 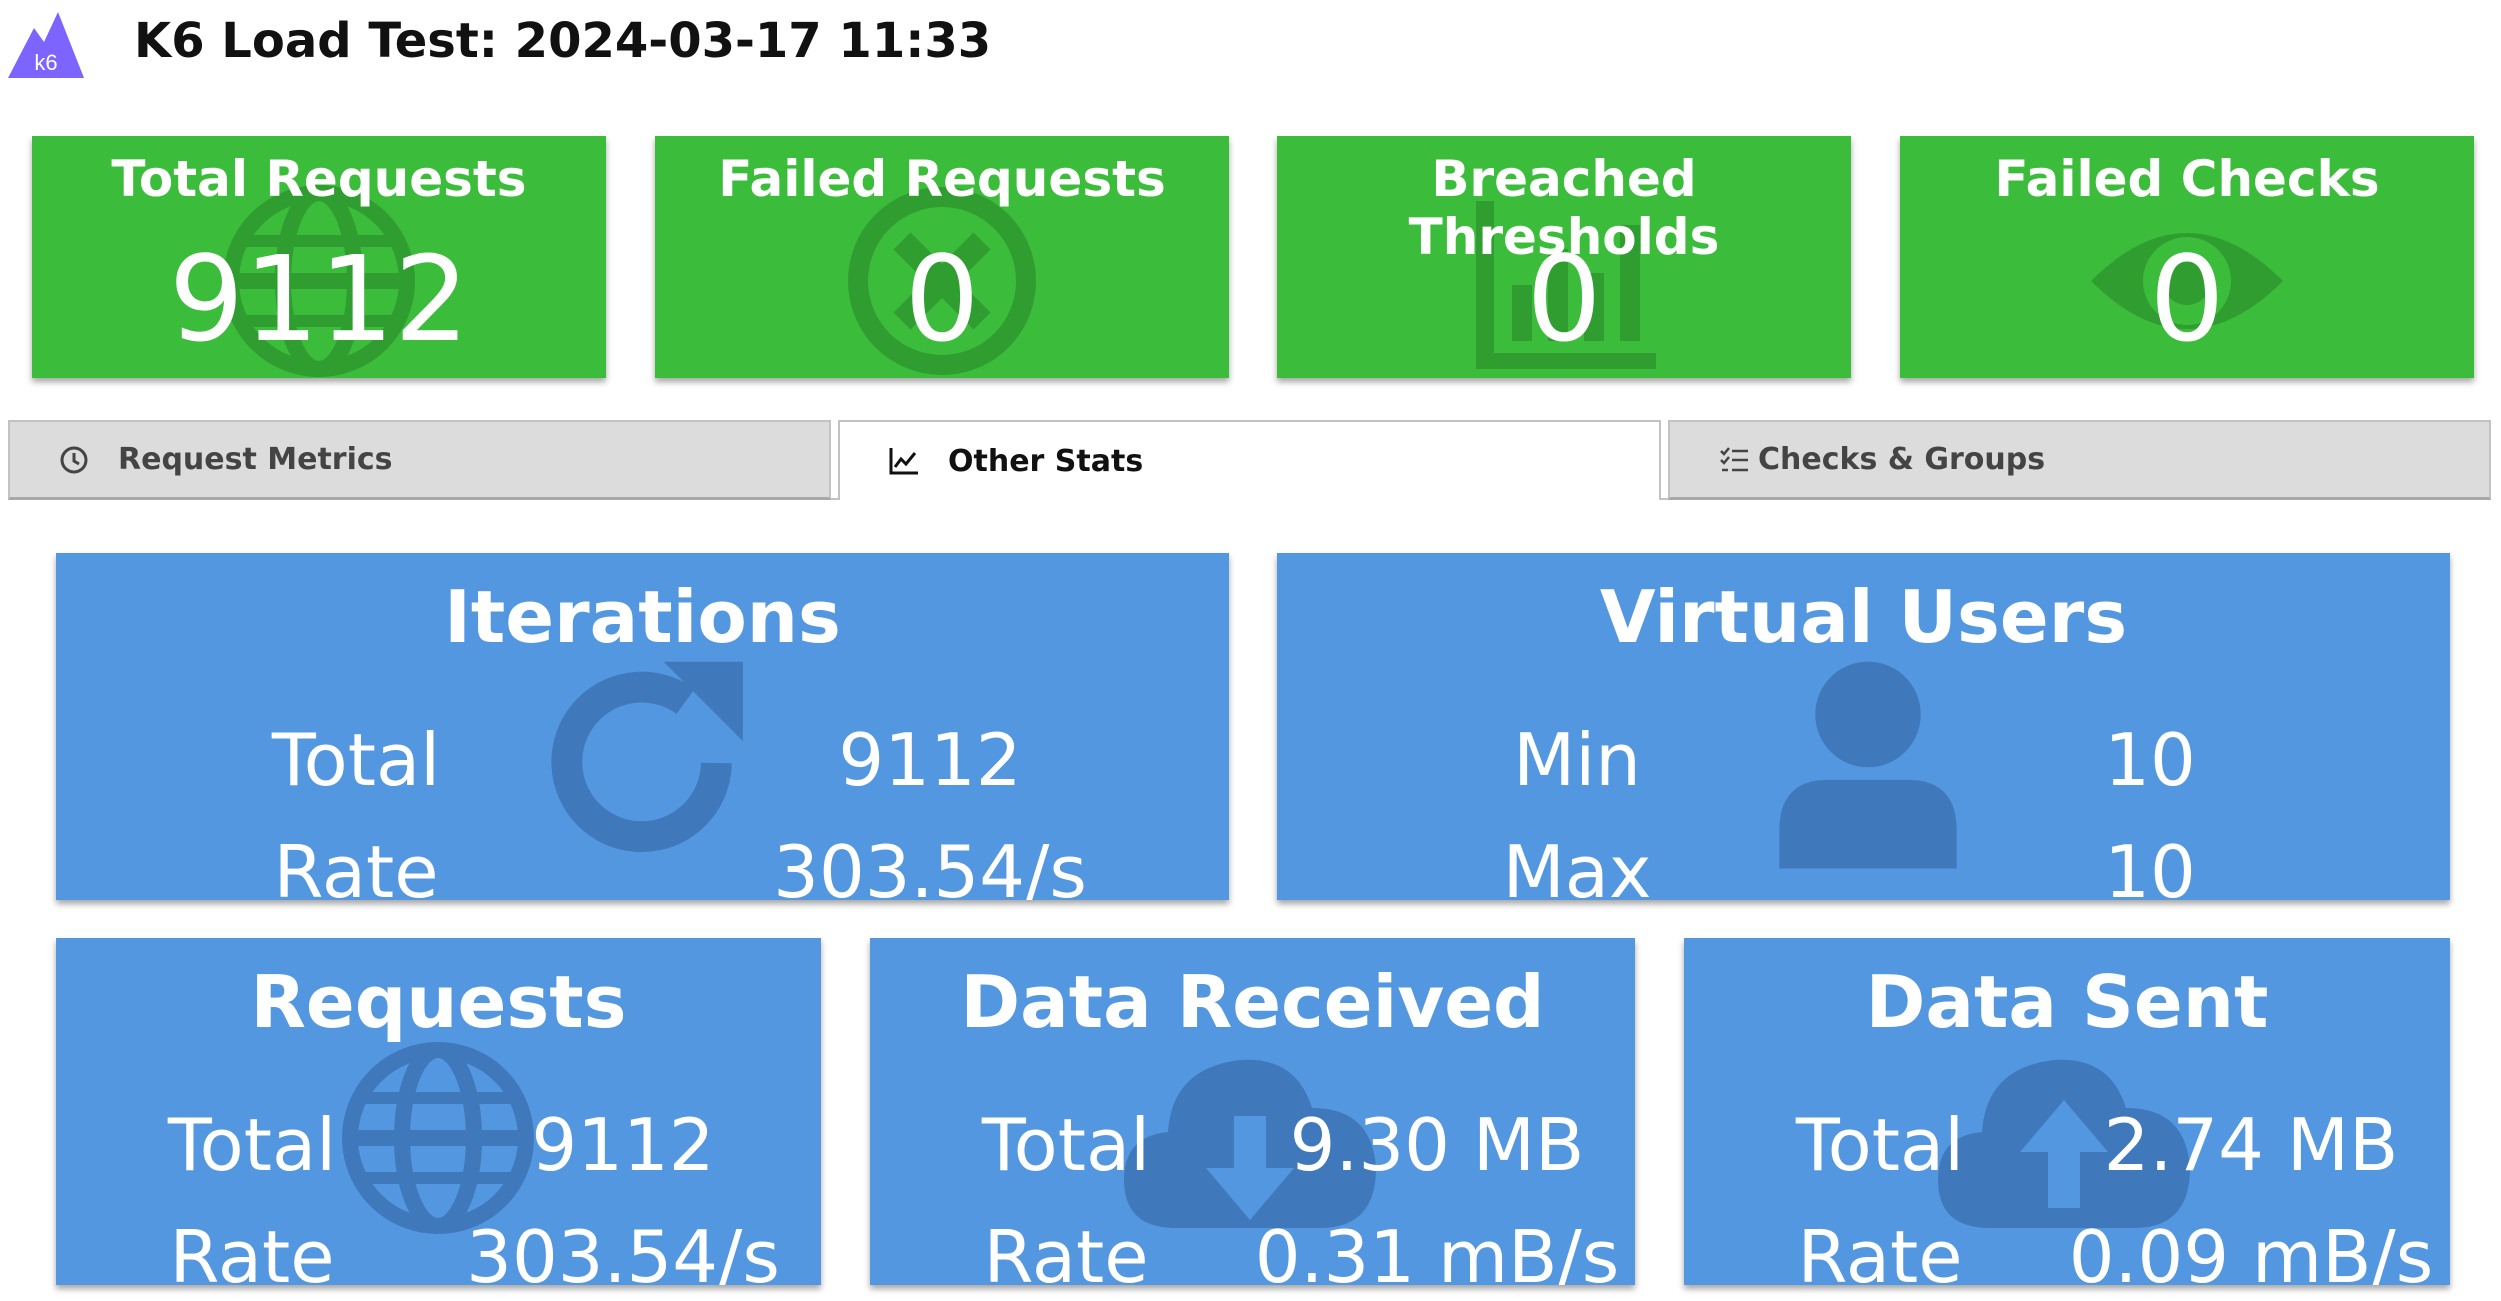 What do you see at coordinates (438, 1138) in the screenshot?
I see `globe-icon` at bounding box center [438, 1138].